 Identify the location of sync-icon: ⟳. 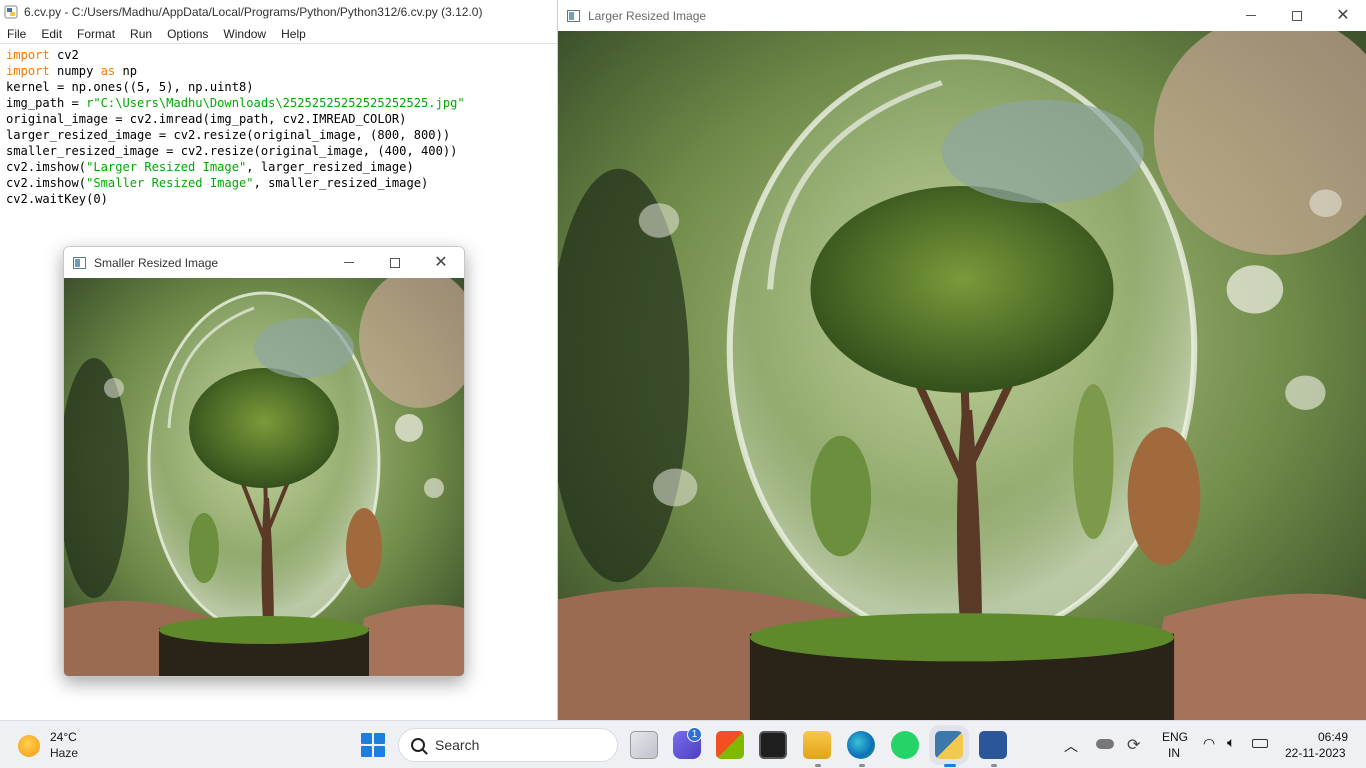
(1133, 745).